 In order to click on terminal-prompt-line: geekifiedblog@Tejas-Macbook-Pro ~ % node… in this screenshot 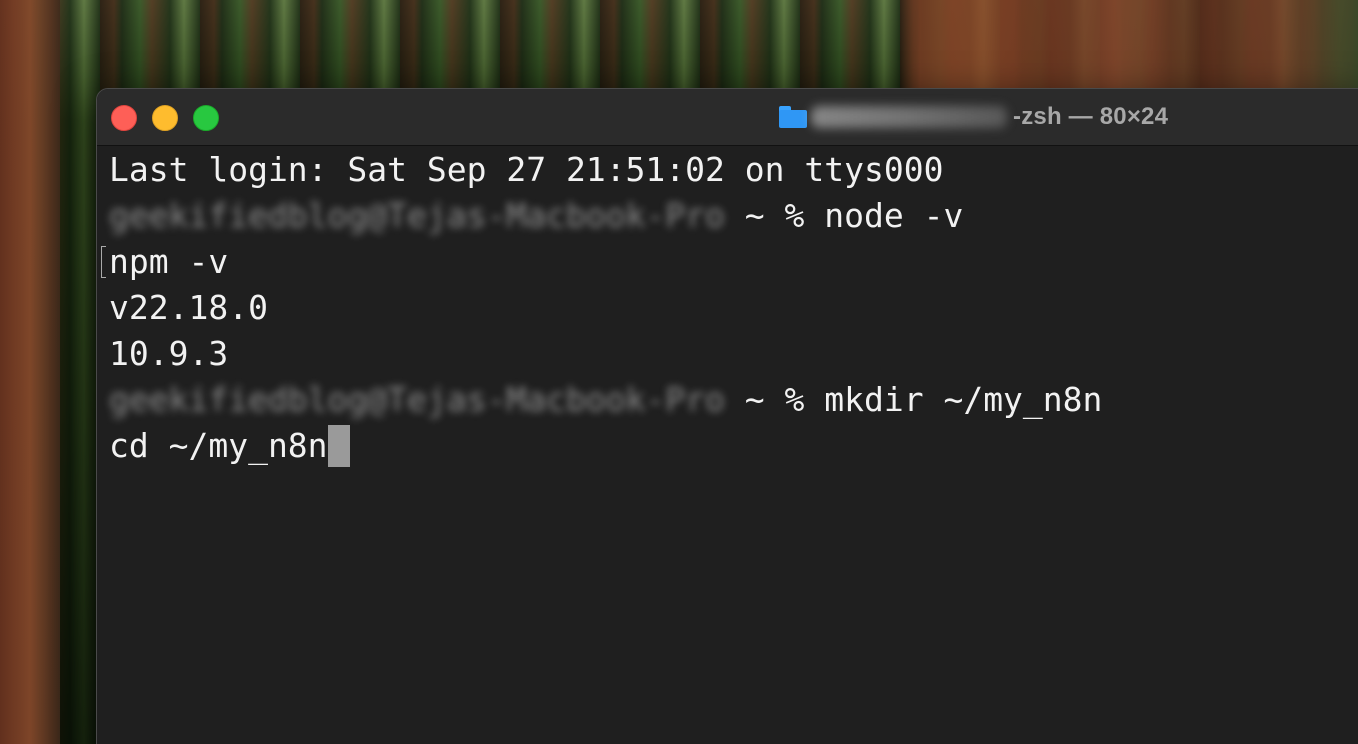, I will do `click(729, 216)`.